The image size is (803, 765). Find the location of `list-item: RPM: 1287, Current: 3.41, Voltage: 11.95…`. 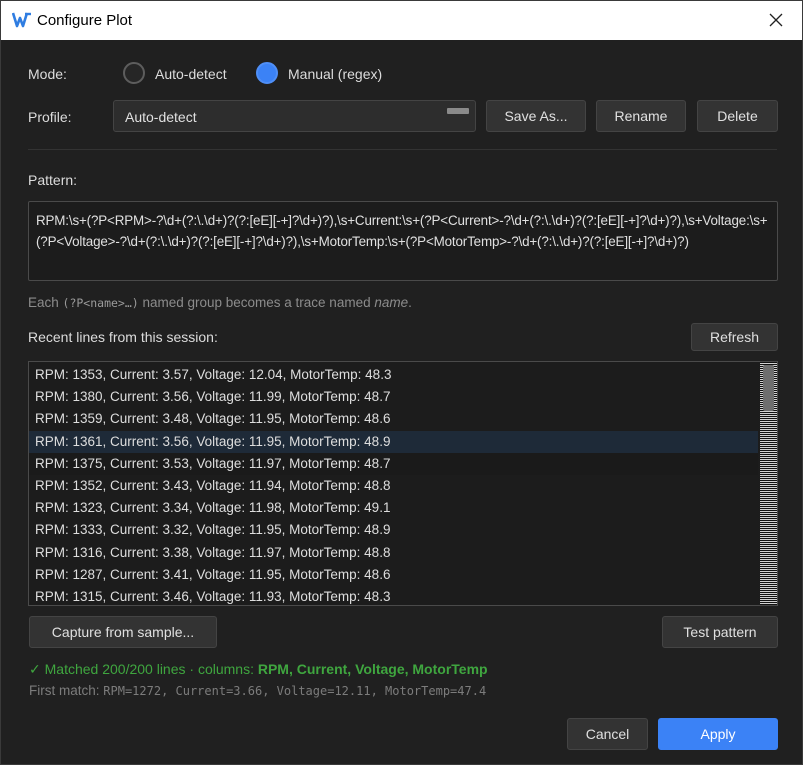

list-item: RPM: 1287, Current: 3.41, Voltage: 11.95… is located at coordinates (393, 575).